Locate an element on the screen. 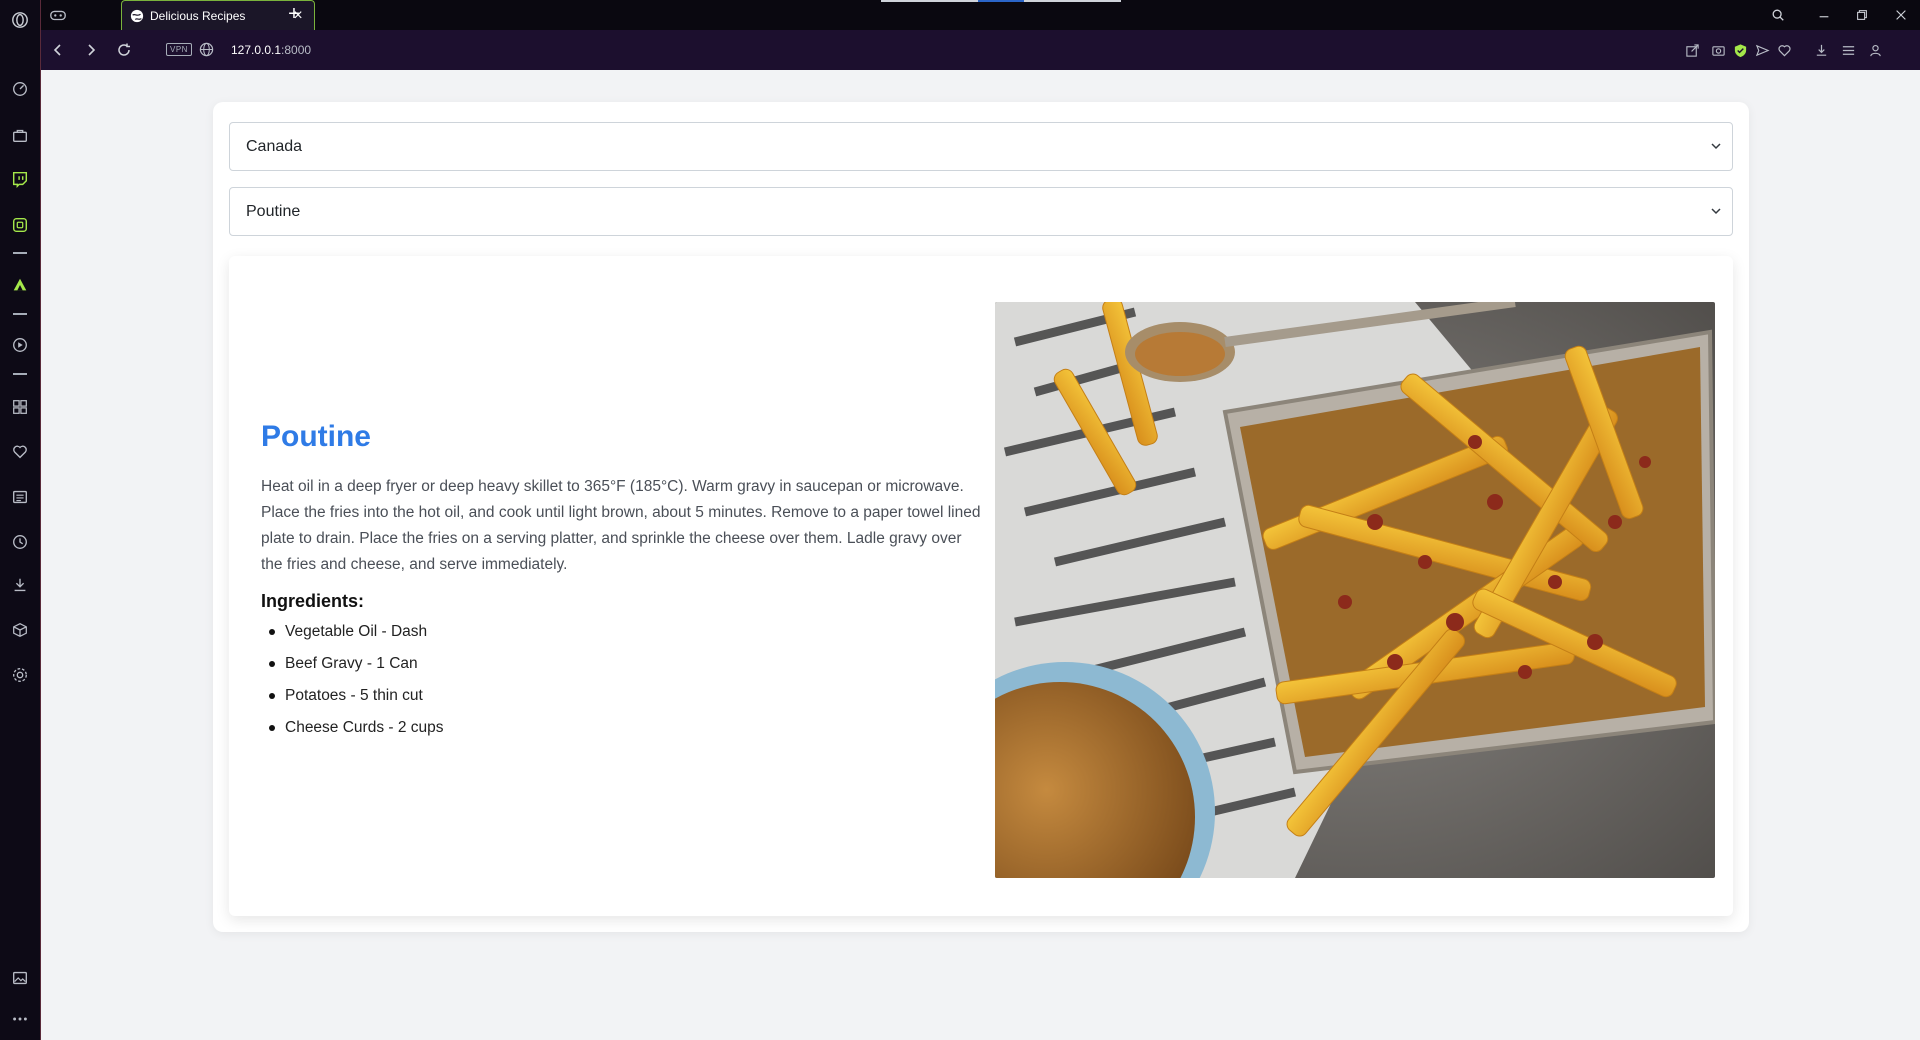 This screenshot has width=1920, height=1040. send-icon is located at coordinates (1762, 50).